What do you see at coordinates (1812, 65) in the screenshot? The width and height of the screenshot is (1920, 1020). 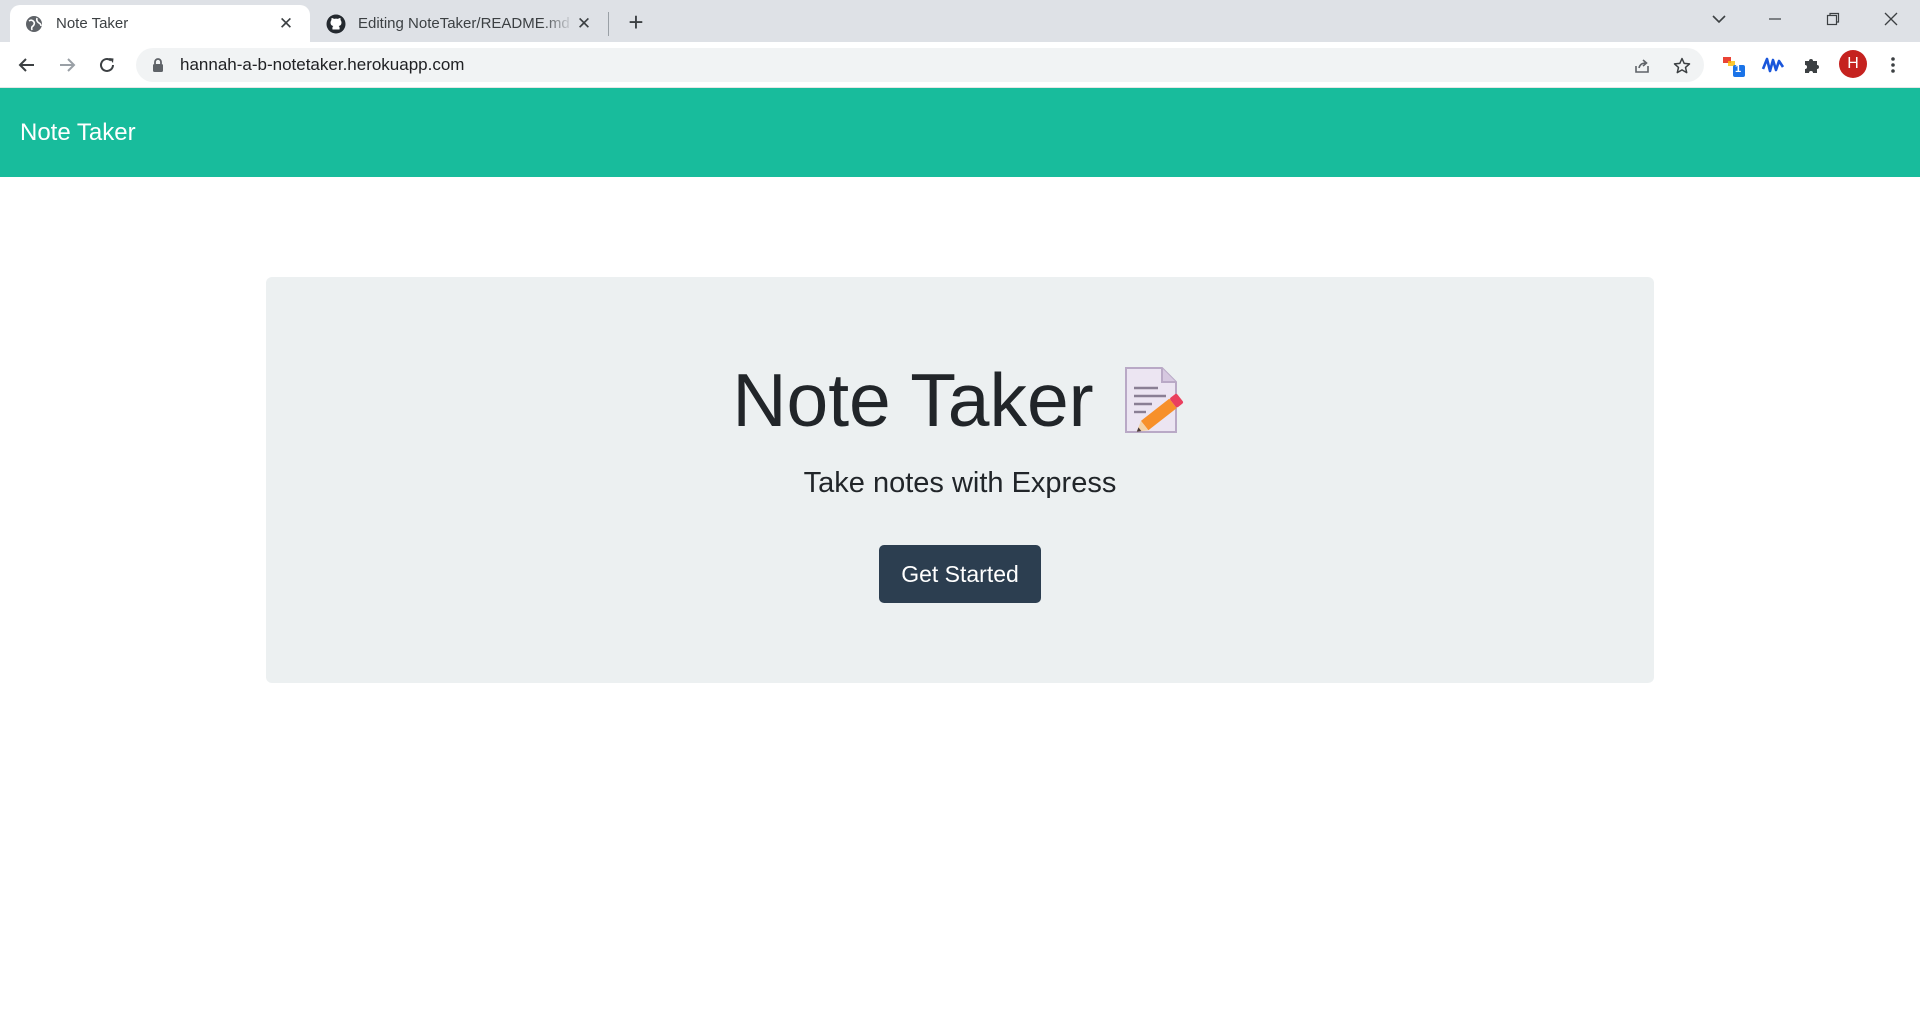 I see `extensions-puzzle-icon` at bounding box center [1812, 65].